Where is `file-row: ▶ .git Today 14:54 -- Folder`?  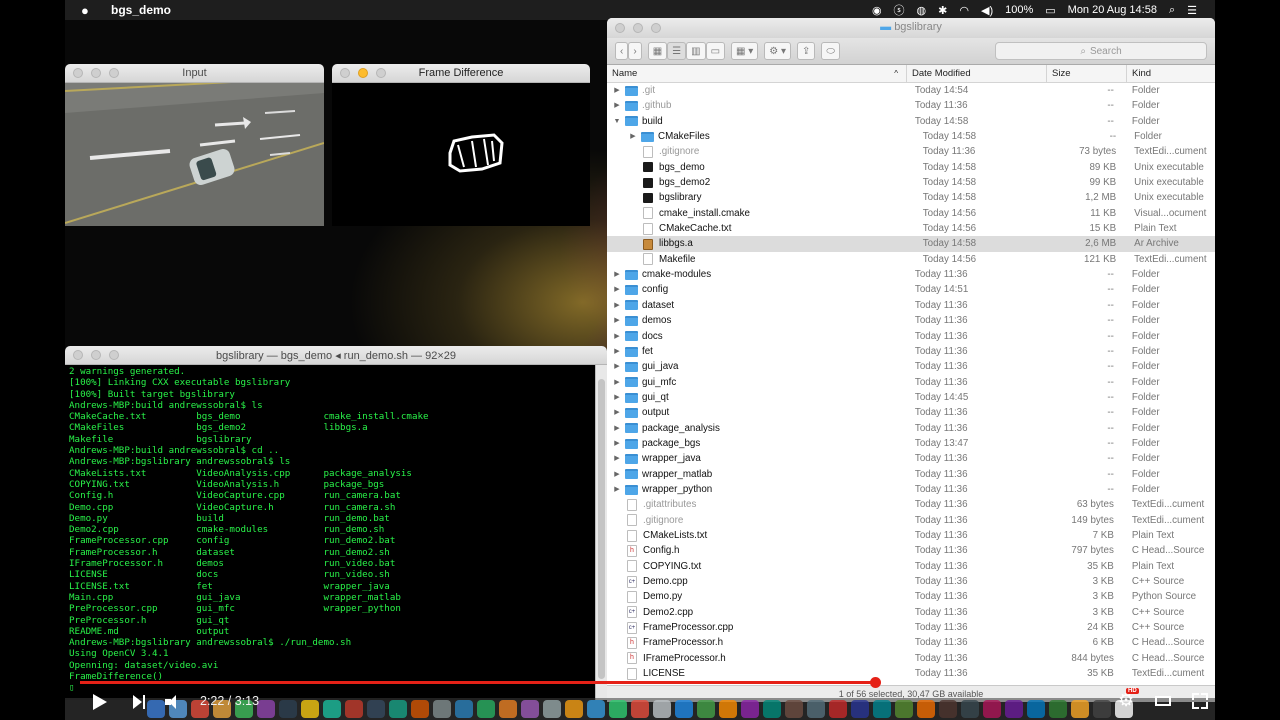 file-row: ▶ .git Today 14:54 -- Folder is located at coordinates (911, 90).